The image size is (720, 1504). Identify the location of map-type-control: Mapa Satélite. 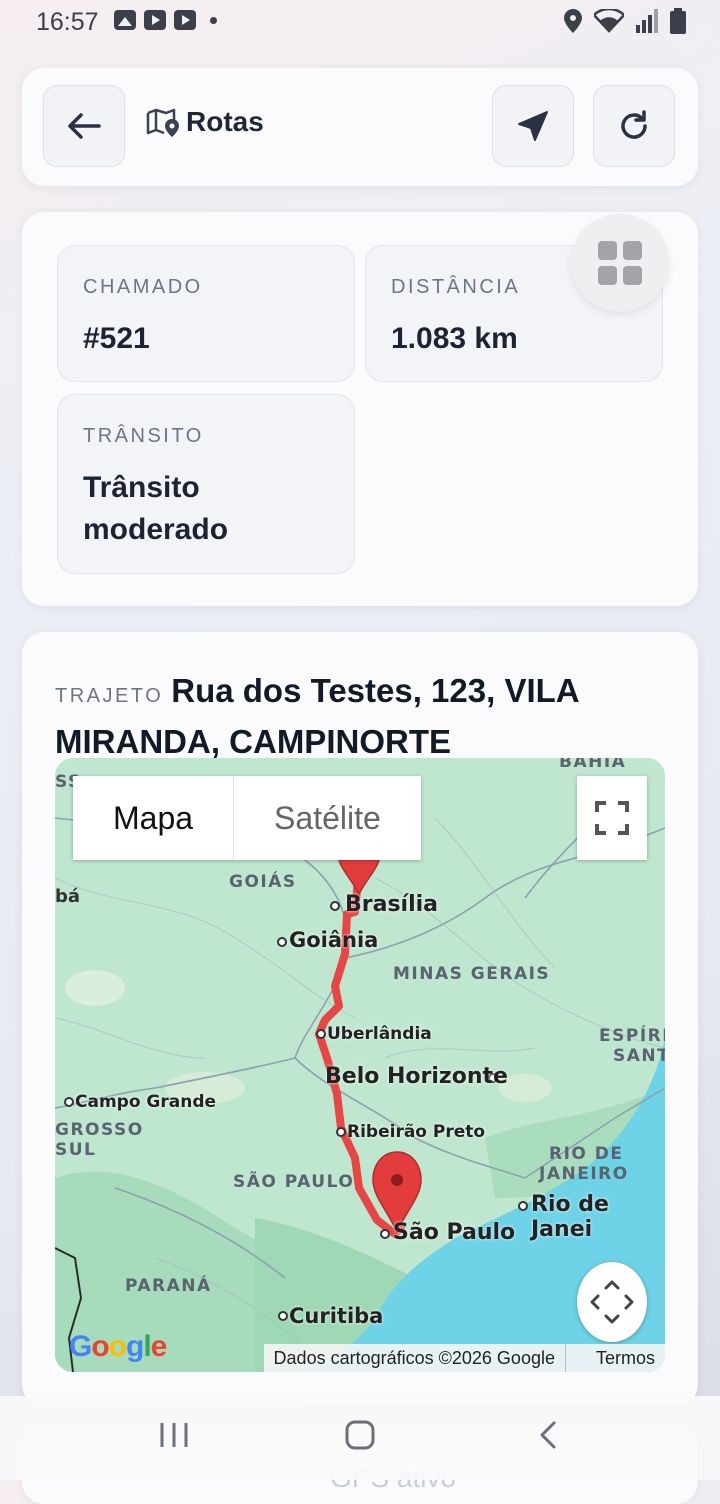
(247, 818).